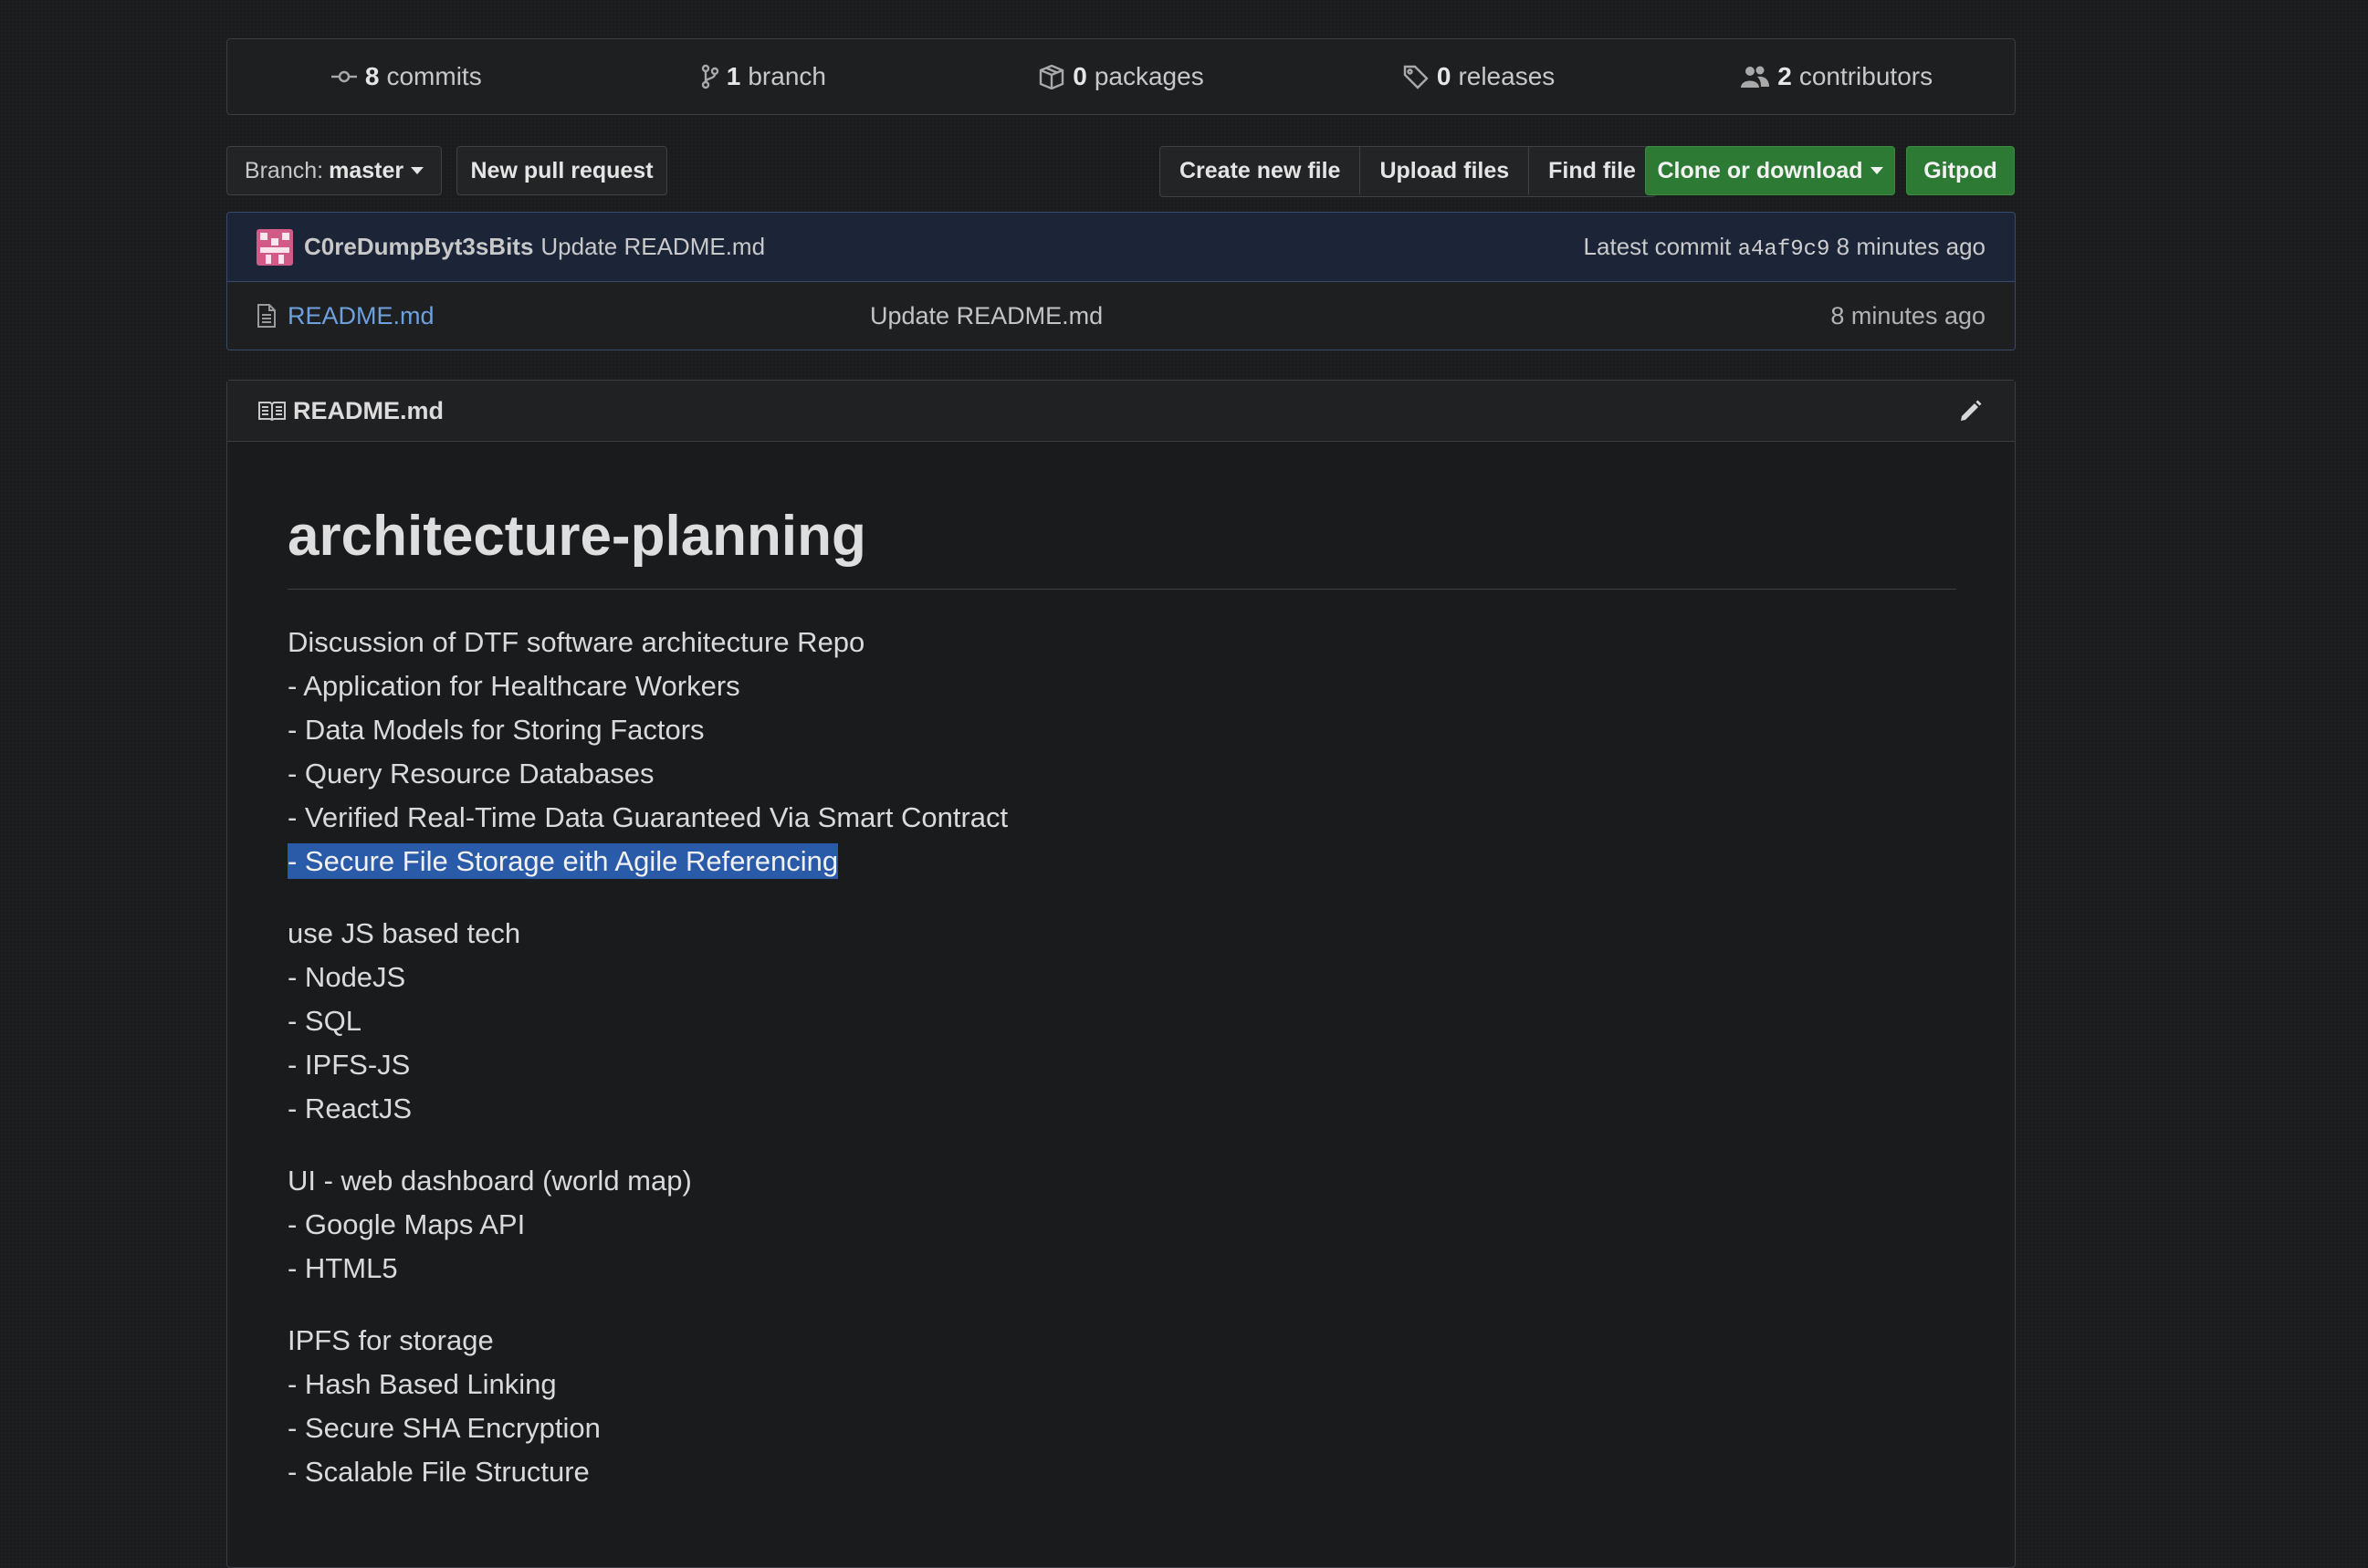 The width and height of the screenshot is (2368, 1568). Describe the element at coordinates (1960, 171) in the screenshot. I see `gitpod-button: Gitpod` at that location.